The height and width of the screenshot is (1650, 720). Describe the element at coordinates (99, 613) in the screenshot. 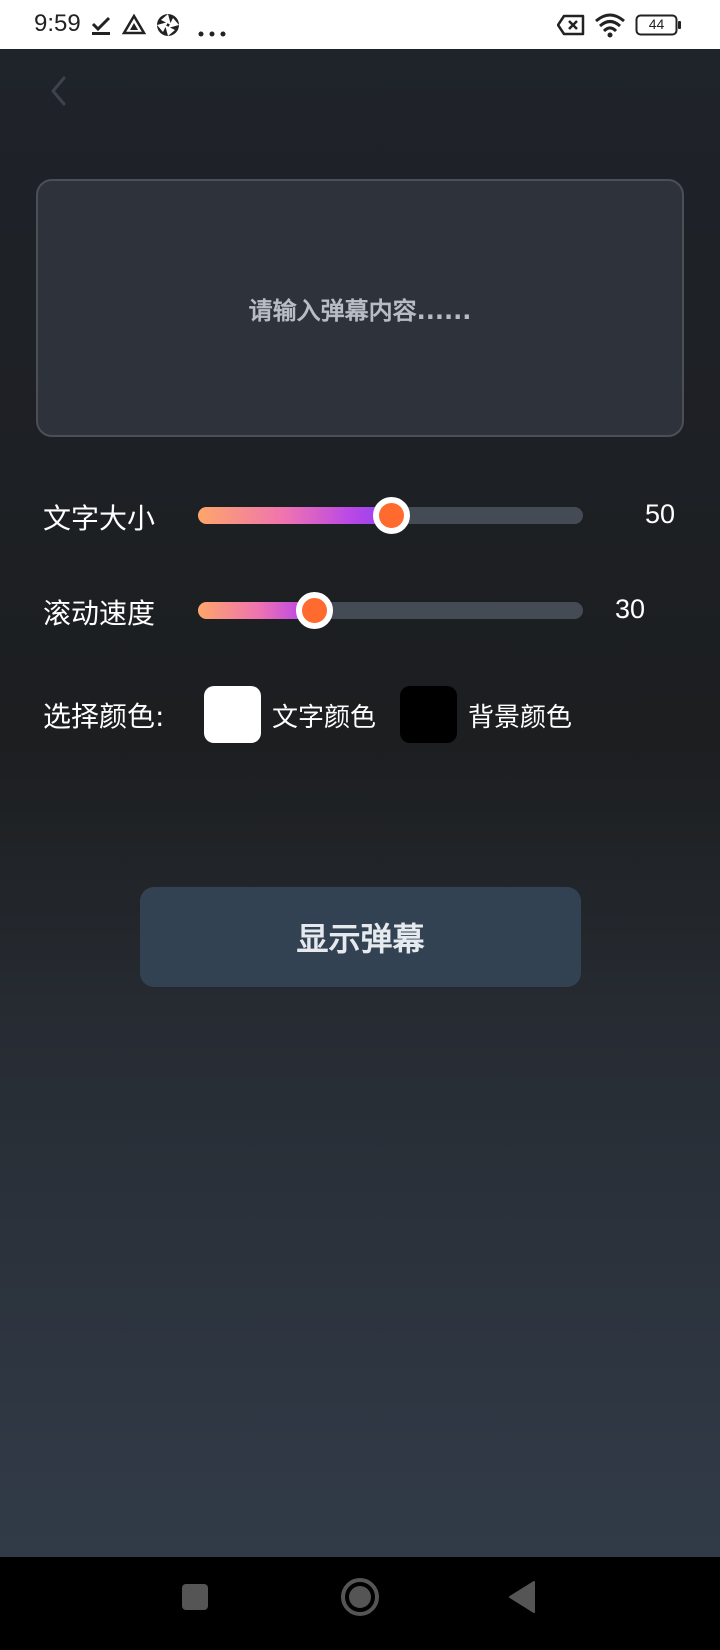

I see `scroll-speed-label: 滚动速度` at that location.